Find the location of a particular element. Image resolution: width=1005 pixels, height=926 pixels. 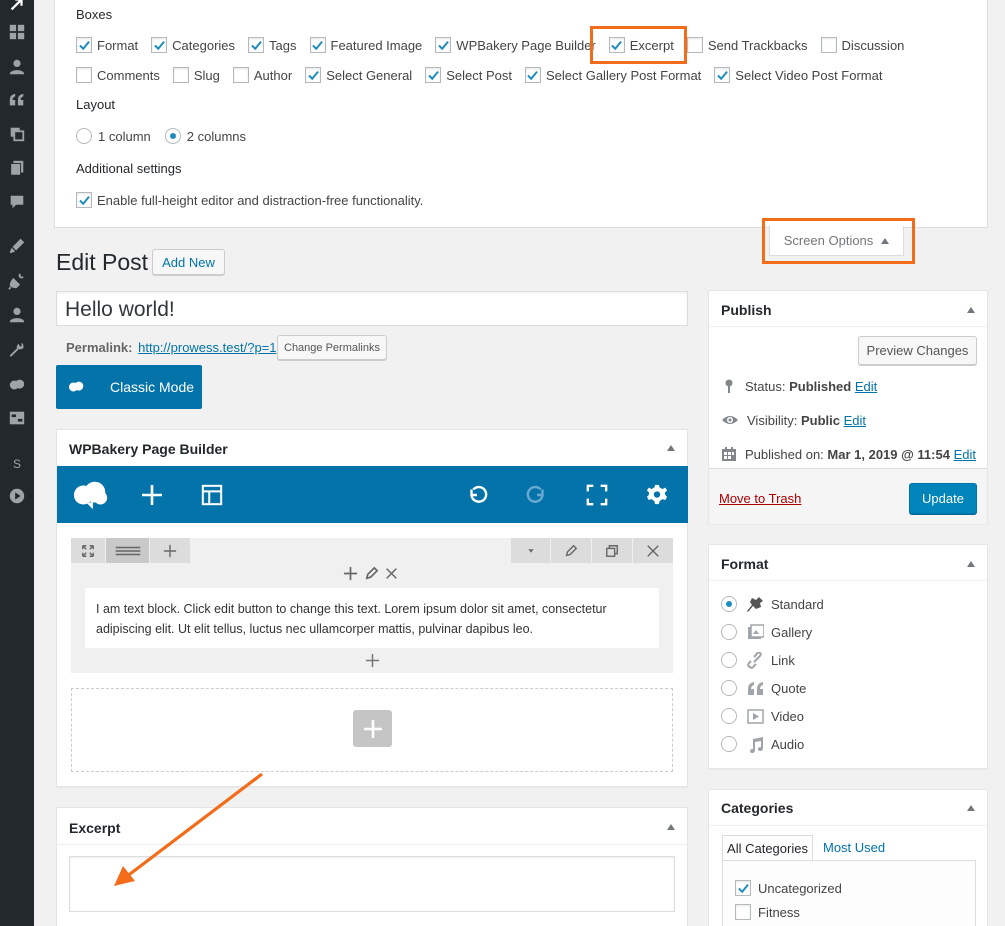

comments-checkbox is located at coordinates (84, 75).